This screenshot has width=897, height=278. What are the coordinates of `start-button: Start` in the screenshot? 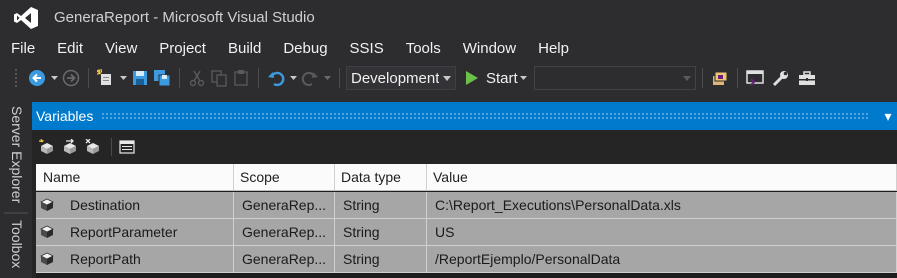 It's located at (498, 78).